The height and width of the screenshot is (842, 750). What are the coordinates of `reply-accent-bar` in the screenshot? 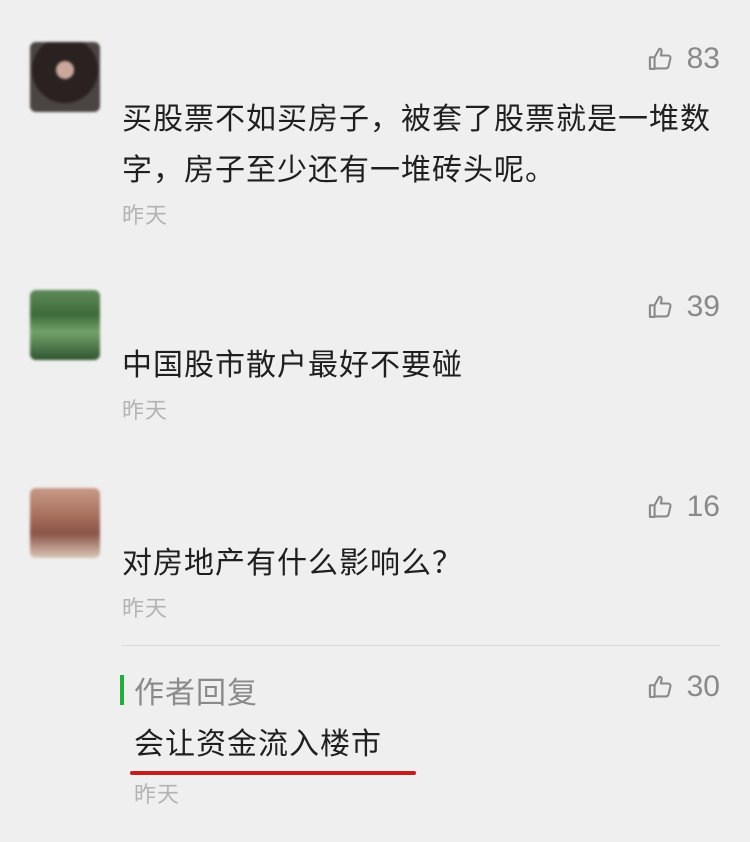 It's located at (122, 690).